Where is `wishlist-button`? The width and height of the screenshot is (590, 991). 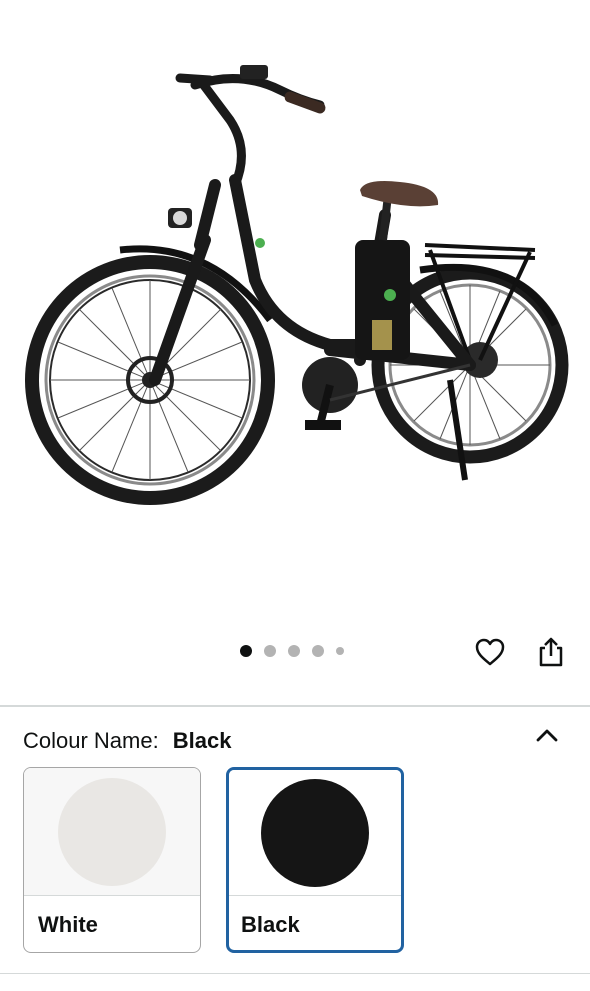
wishlist-button is located at coordinates (490, 652).